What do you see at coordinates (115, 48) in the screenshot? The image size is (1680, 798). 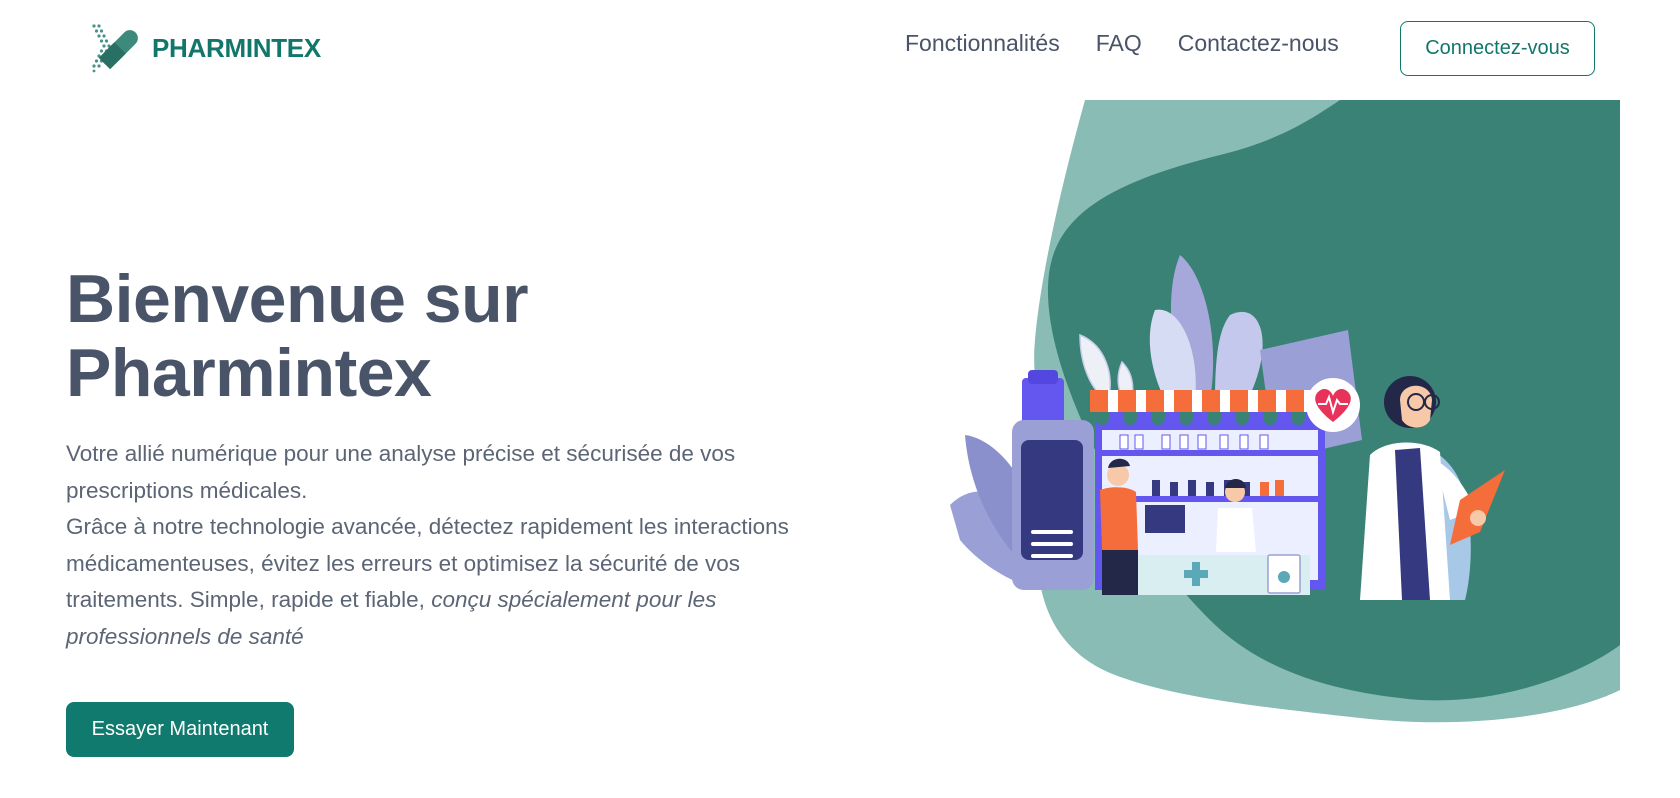 I see `pharmintex-logo-icon` at bounding box center [115, 48].